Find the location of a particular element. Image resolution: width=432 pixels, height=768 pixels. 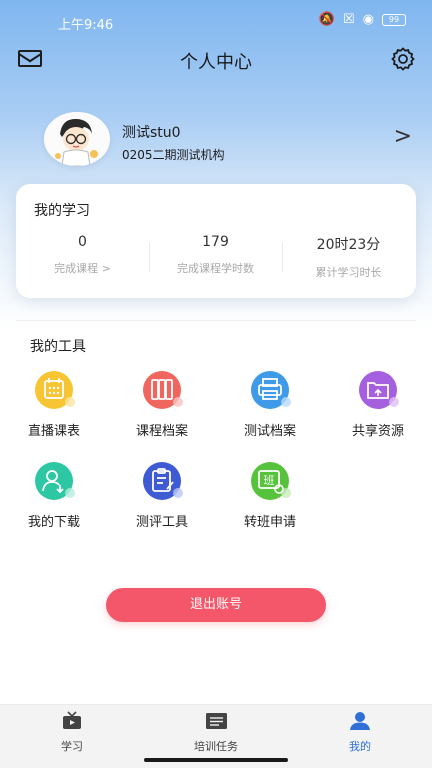

top-navigation: 个人中心 is located at coordinates (216, 59).